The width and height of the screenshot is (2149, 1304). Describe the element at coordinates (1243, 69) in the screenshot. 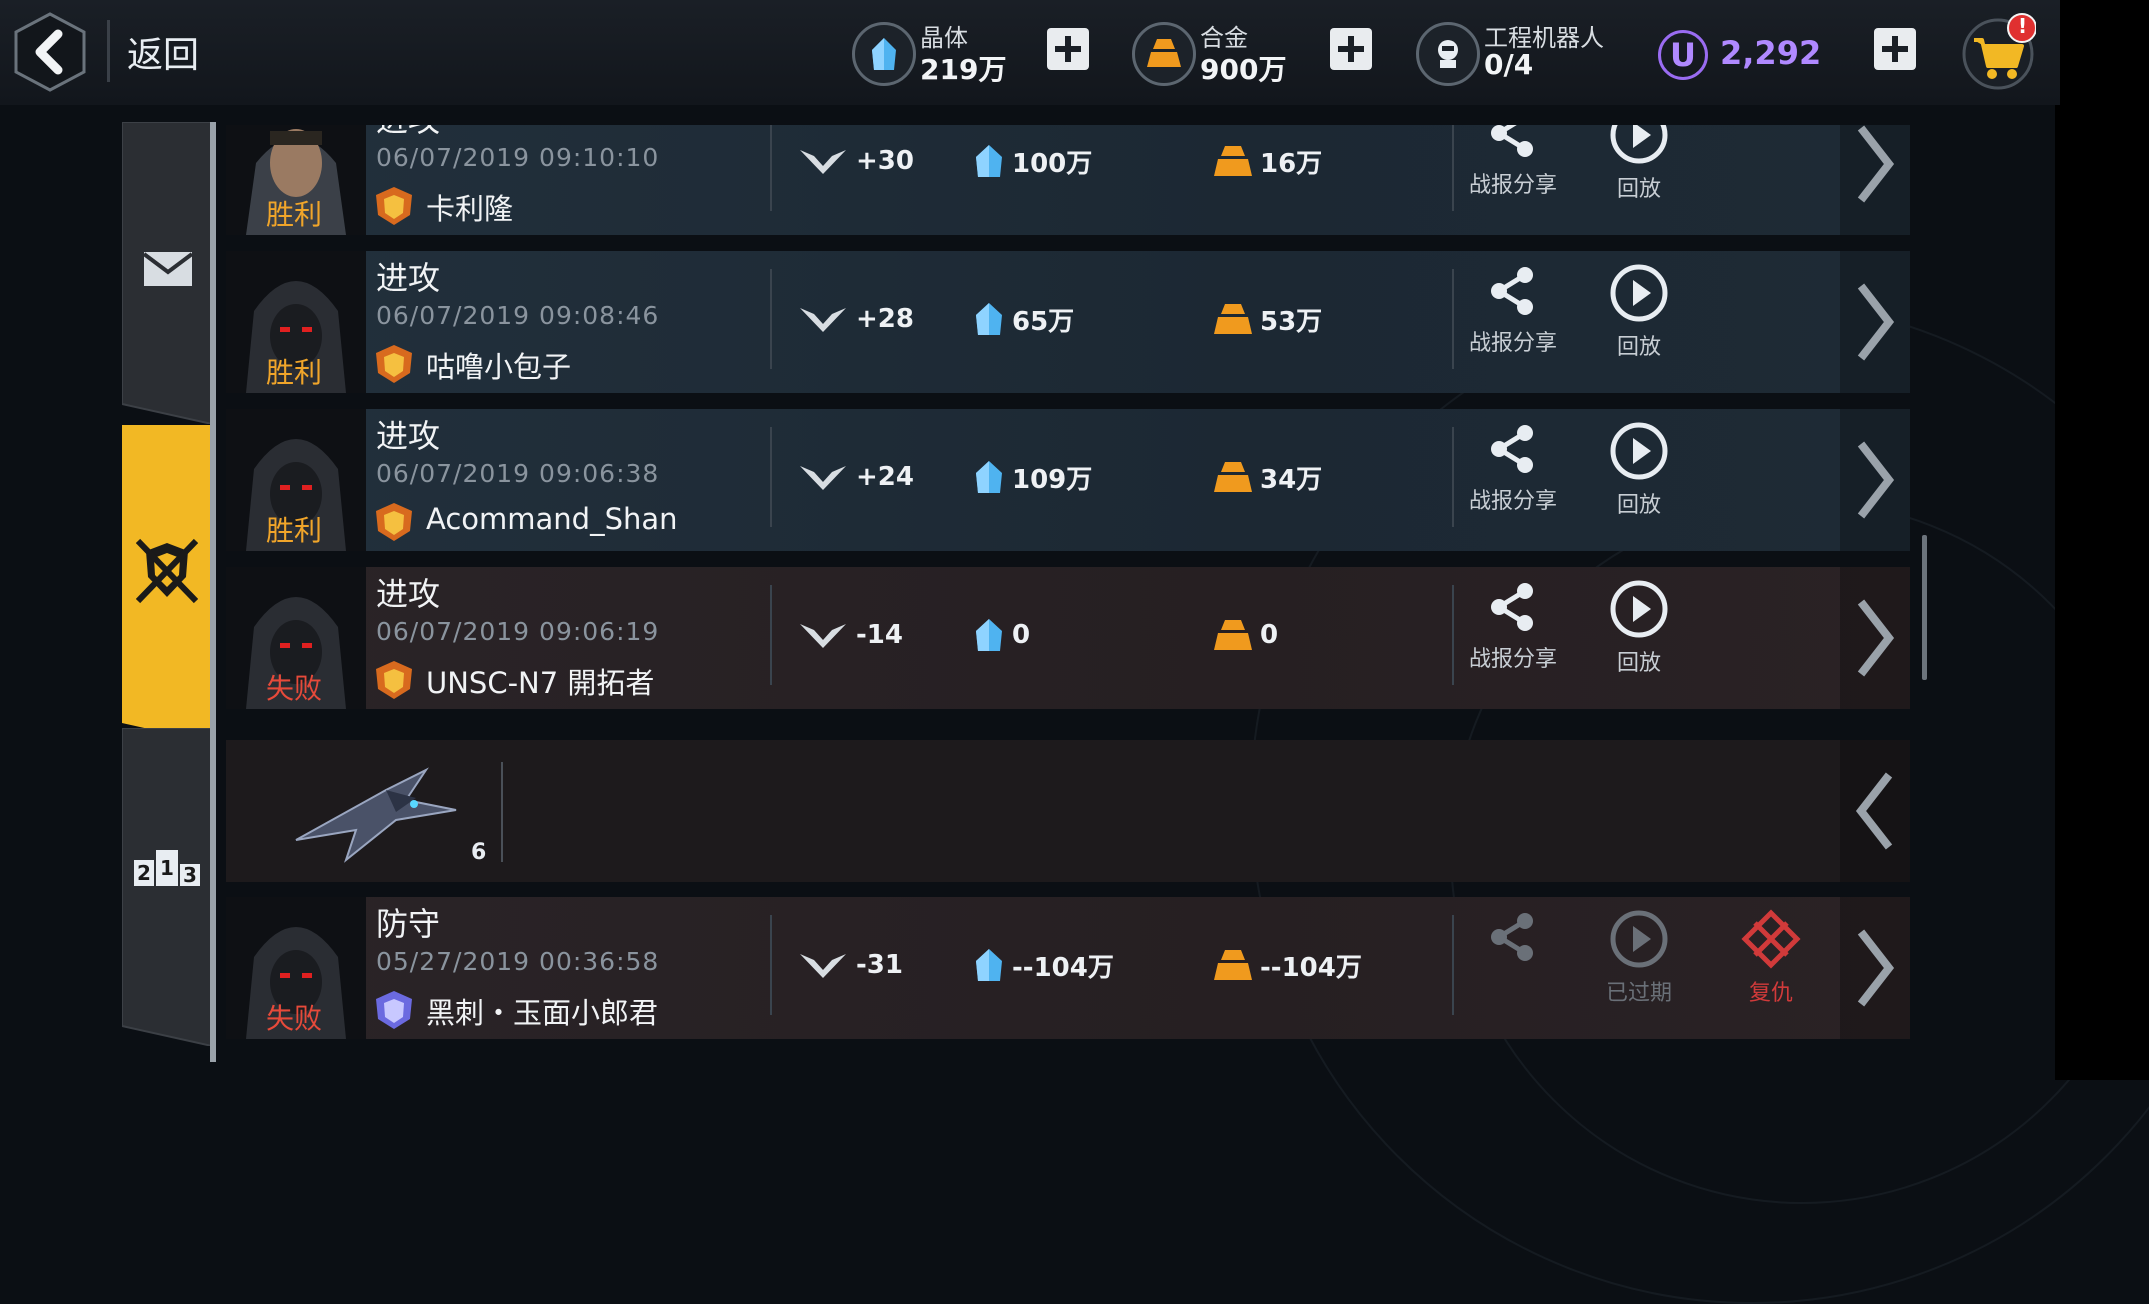

I see `alloy-value: 900万` at that location.